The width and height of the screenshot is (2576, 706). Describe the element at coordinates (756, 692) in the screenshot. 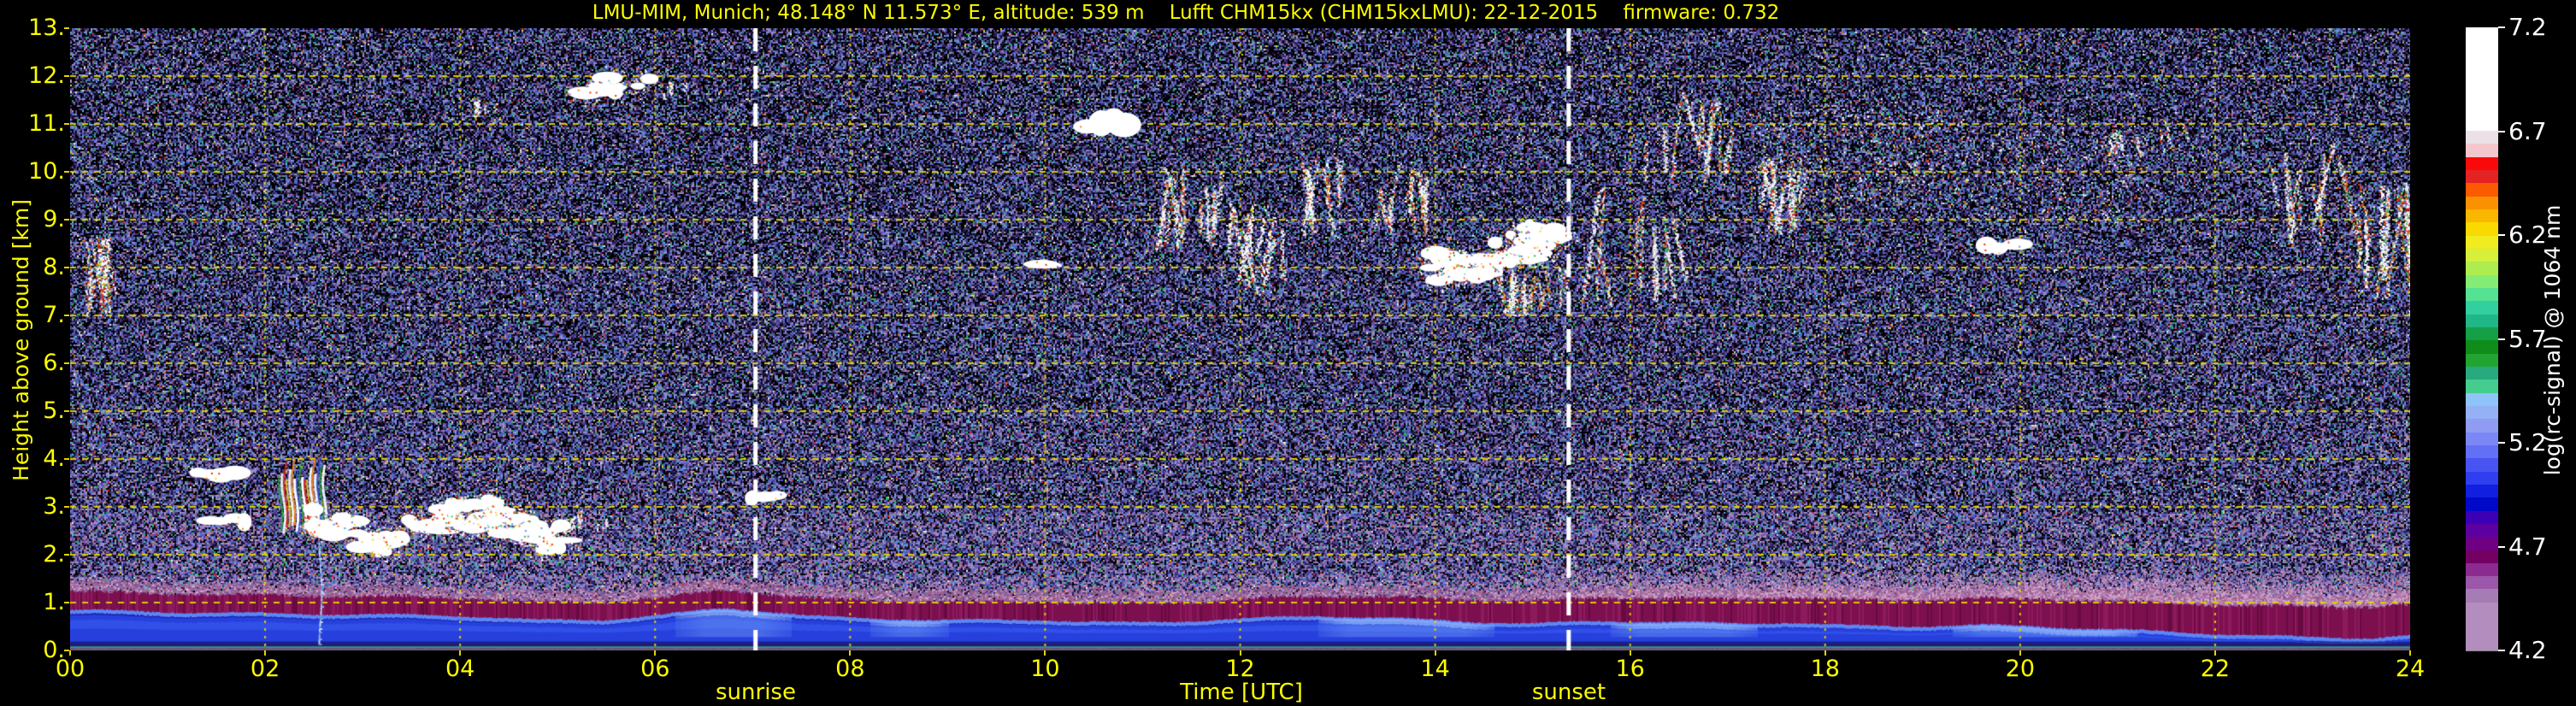

I see `sunrise-label: sunrise` at that location.